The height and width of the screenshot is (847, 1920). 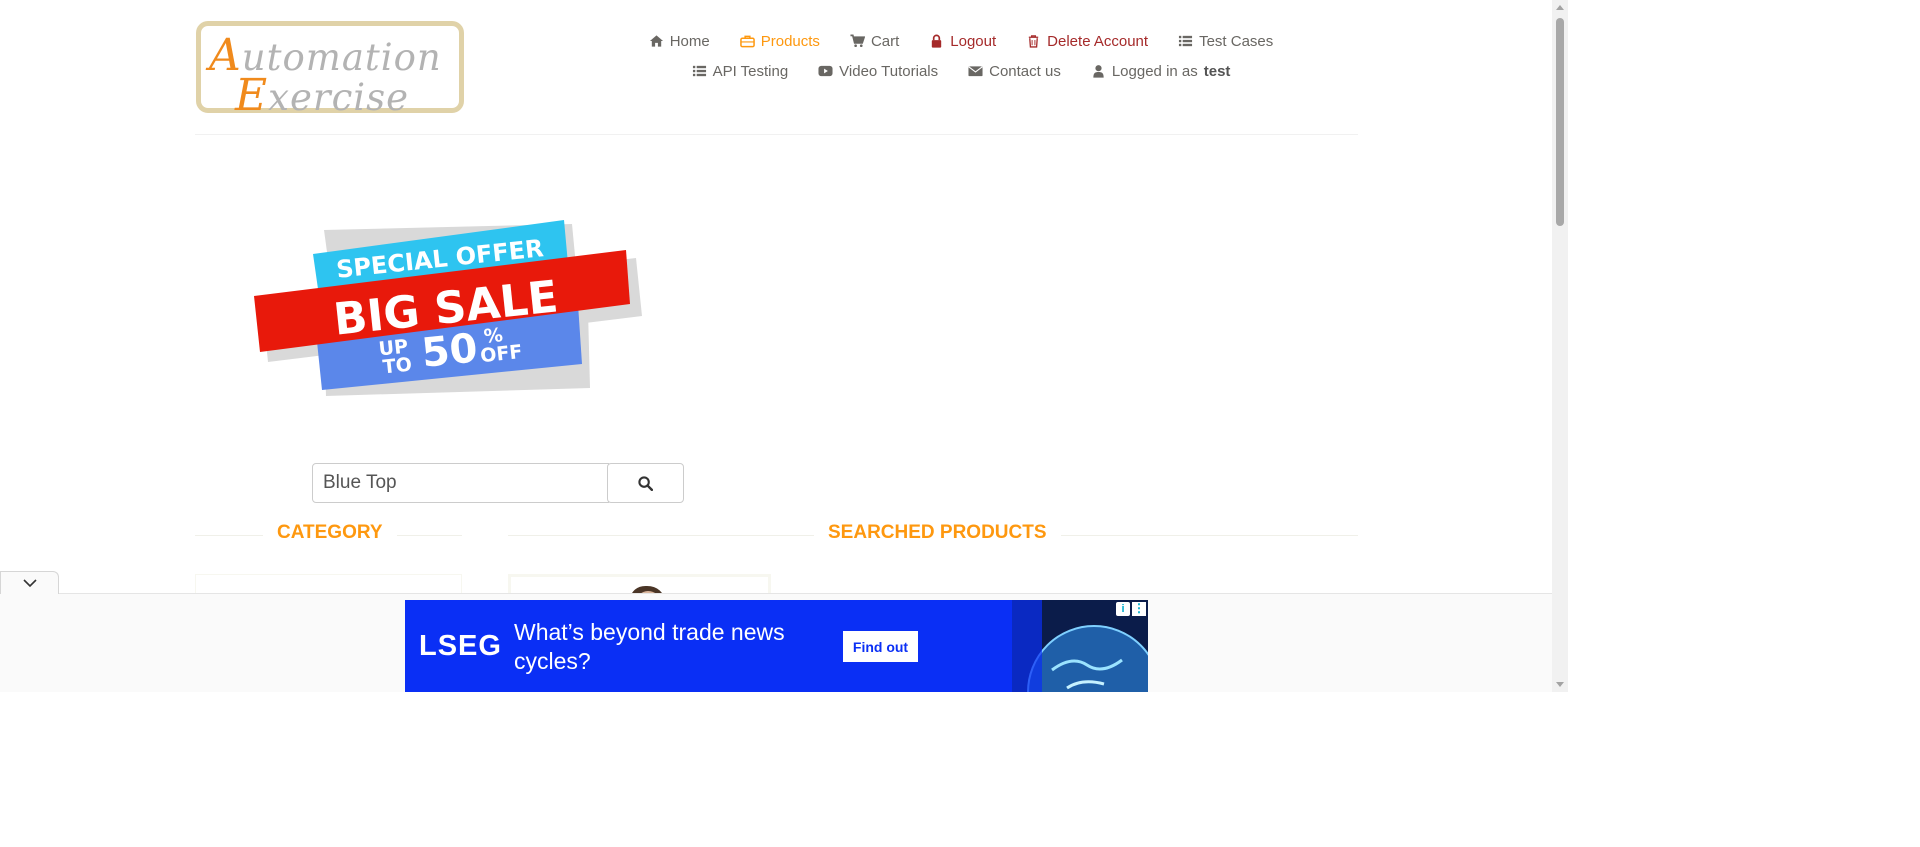 What do you see at coordinates (1098, 41) in the screenshot?
I see `nav-delete-account-label: Delete Account` at bounding box center [1098, 41].